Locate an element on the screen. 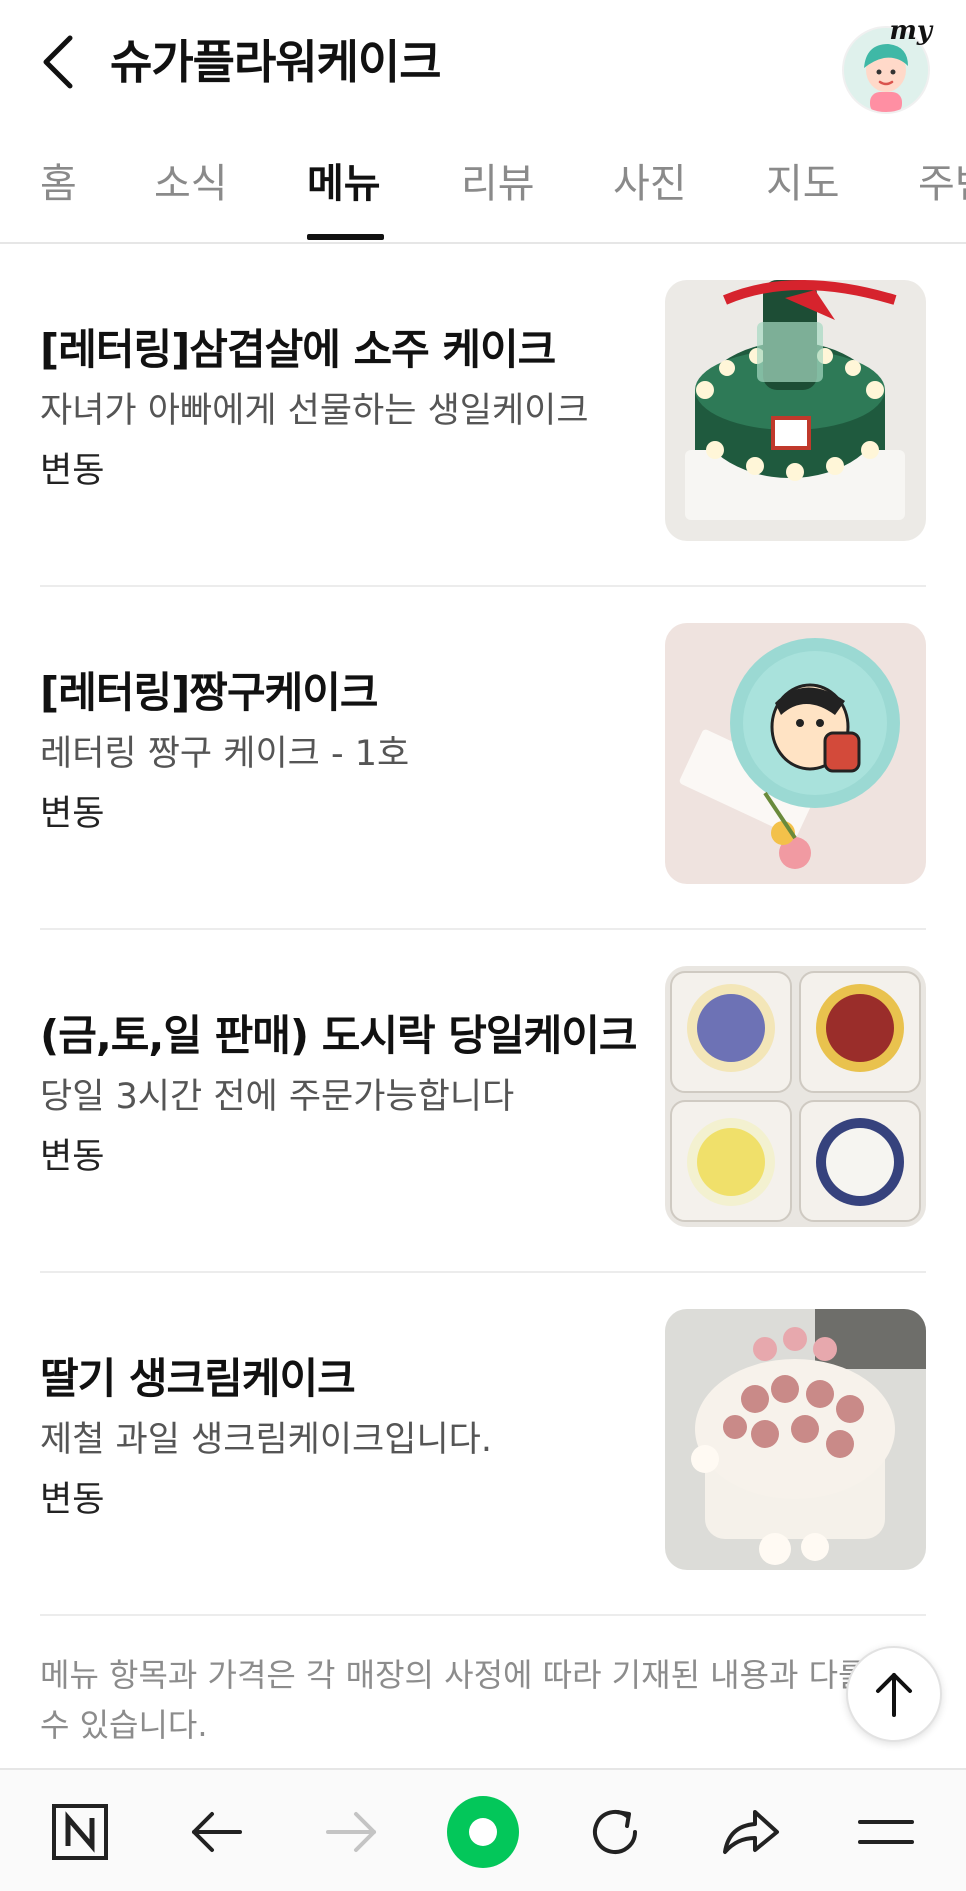 The width and height of the screenshot is (966, 1891). refresh-icon is located at coordinates (615, 1832).